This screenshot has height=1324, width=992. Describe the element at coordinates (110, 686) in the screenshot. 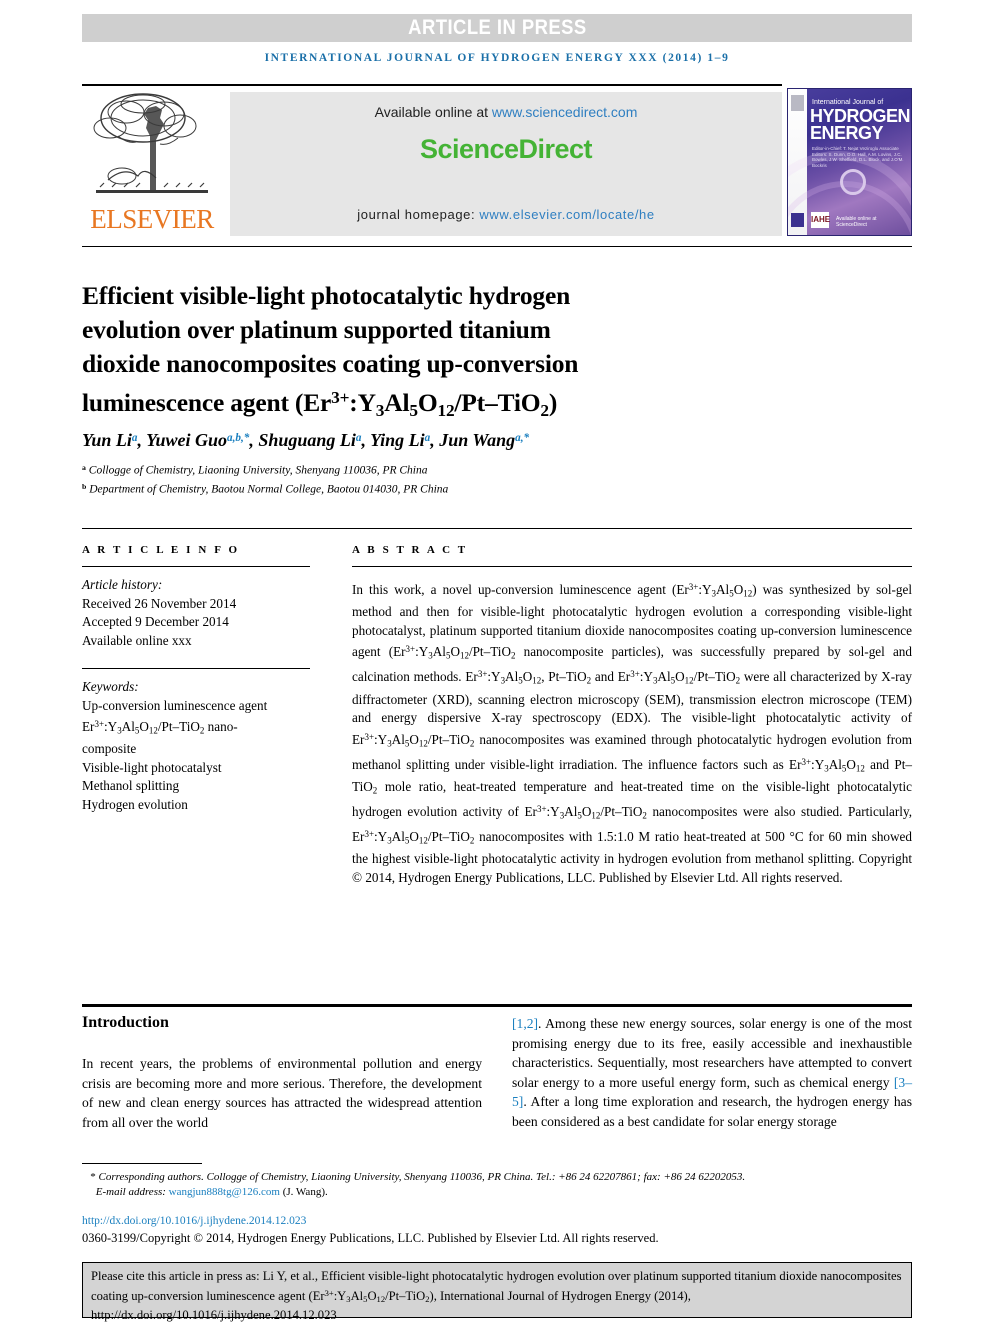

I see `keywords-label: Keywords:` at that location.